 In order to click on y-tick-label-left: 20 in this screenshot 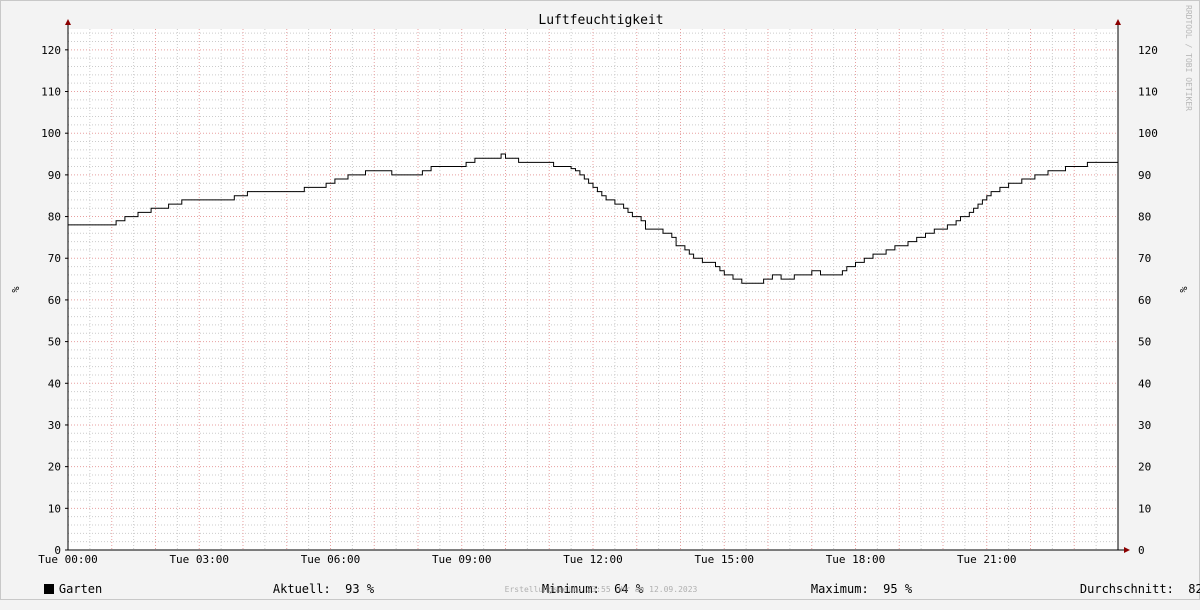, I will do `click(54, 467)`.